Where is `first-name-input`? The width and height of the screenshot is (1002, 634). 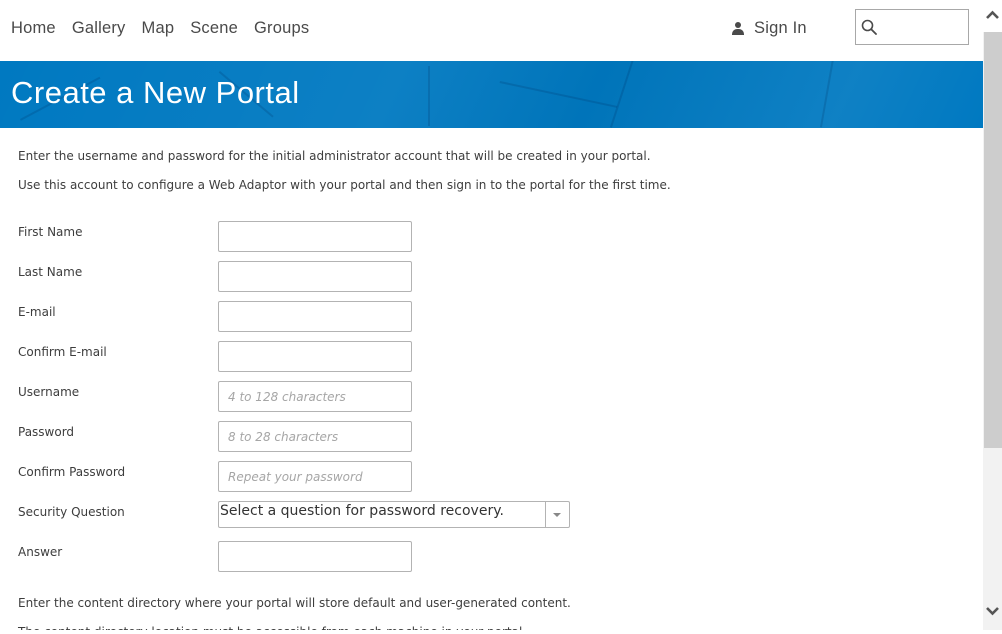
first-name-input is located at coordinates (315, 236).